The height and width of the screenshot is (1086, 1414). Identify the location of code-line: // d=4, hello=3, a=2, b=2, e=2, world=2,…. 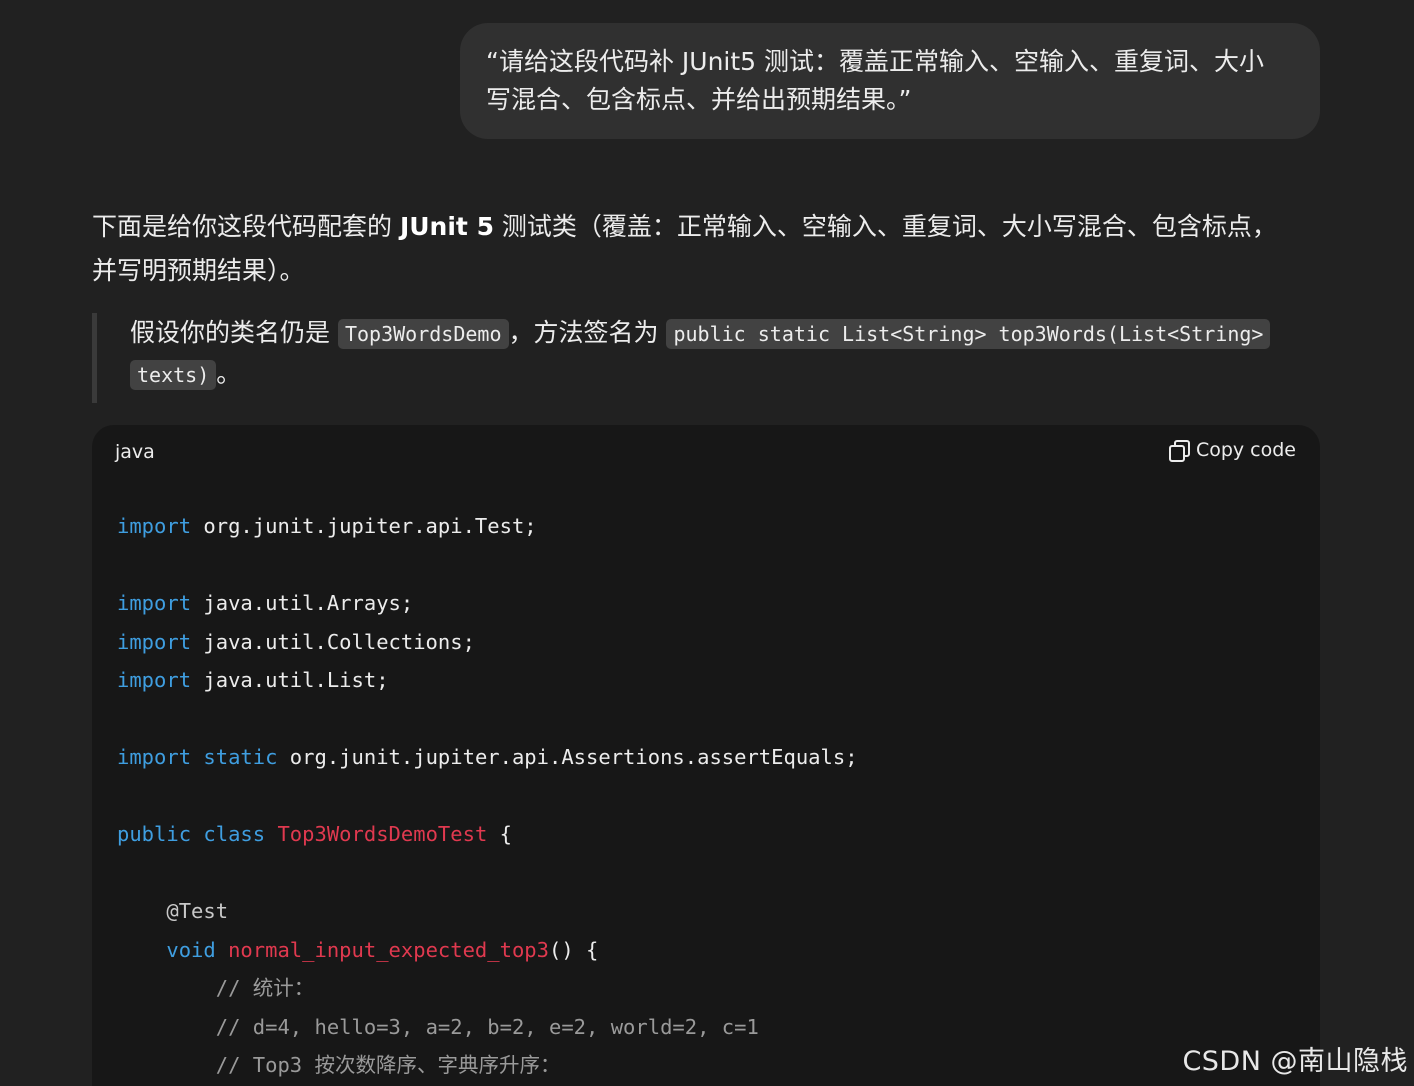
(487, 1026).